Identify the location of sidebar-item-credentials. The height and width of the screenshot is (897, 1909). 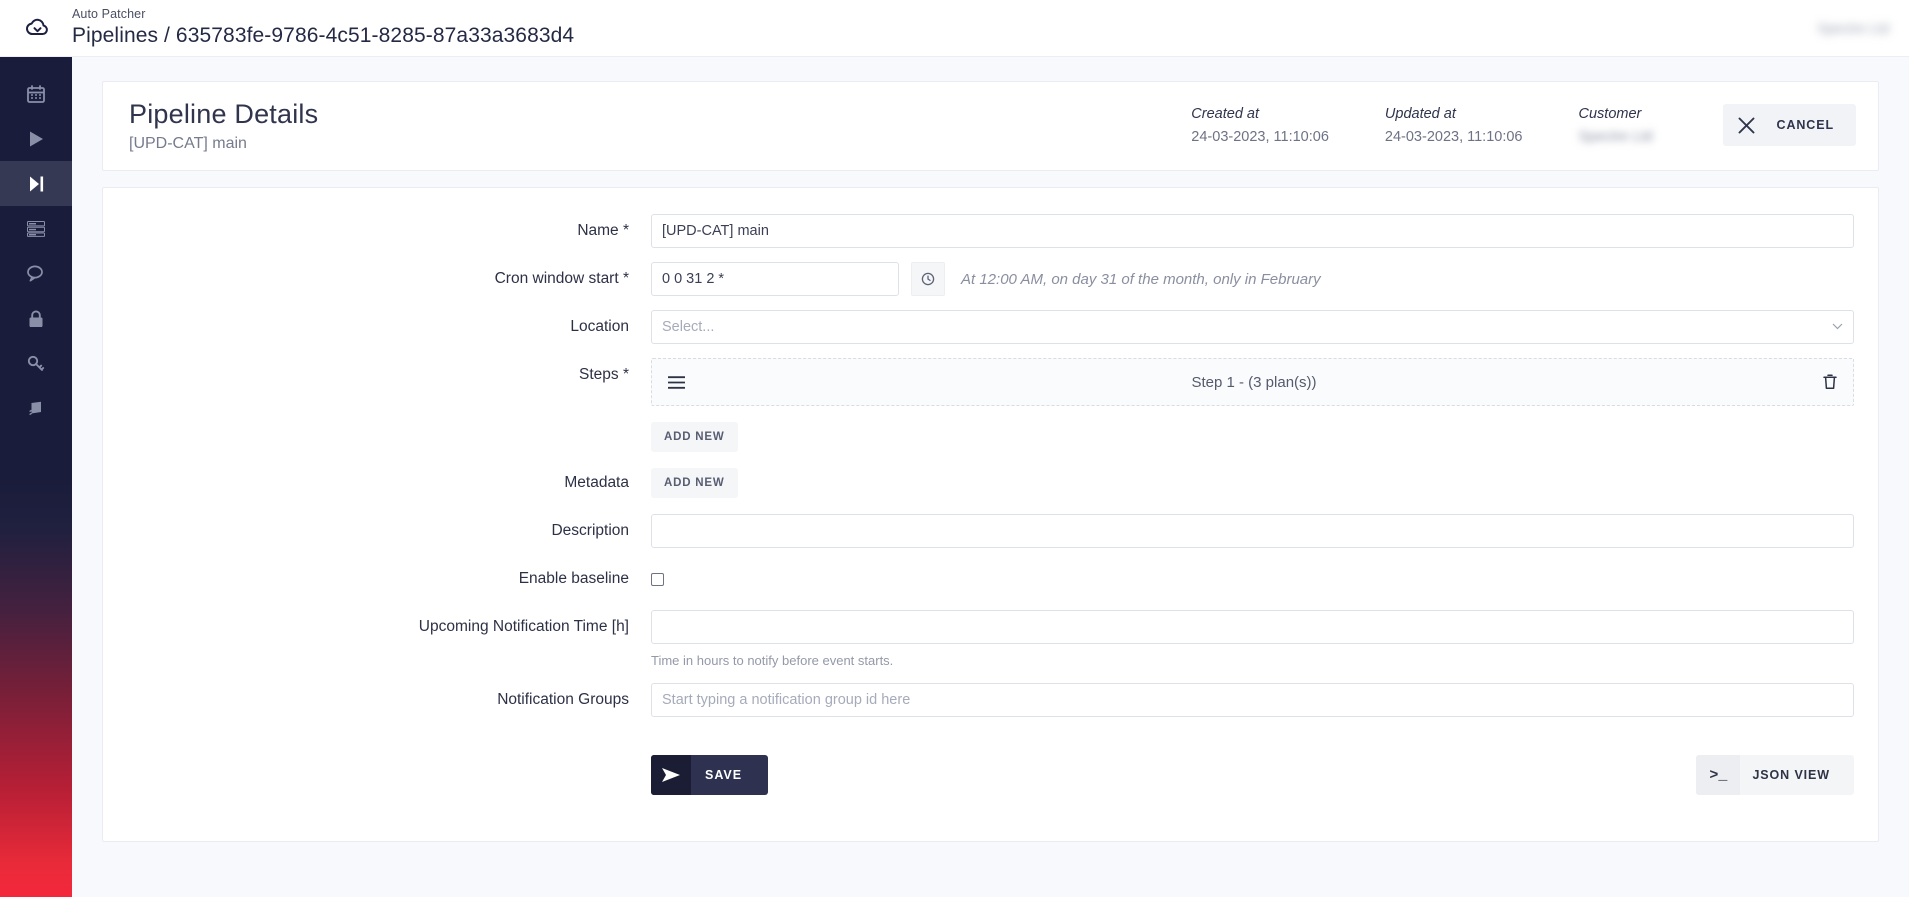
(36, 363).